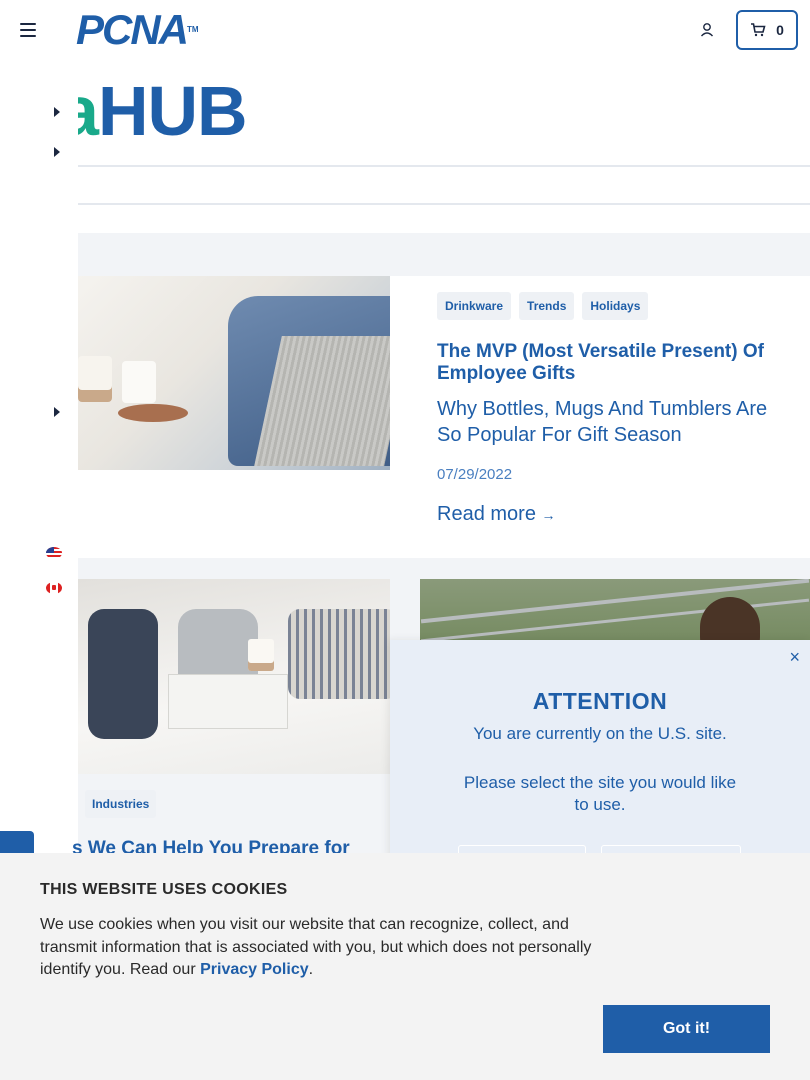  What do you see at coordinates (780, 30) in the screenshot?
I see `cart-count: 0` at bounding box center [780, 30].